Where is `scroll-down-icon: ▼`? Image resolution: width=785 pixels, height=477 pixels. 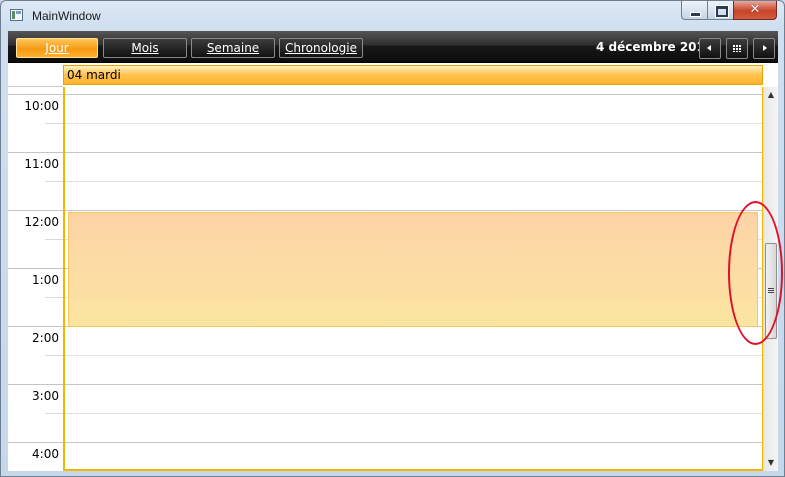 scroll-down-icon: ▼ is located at coordinates (771, 463).